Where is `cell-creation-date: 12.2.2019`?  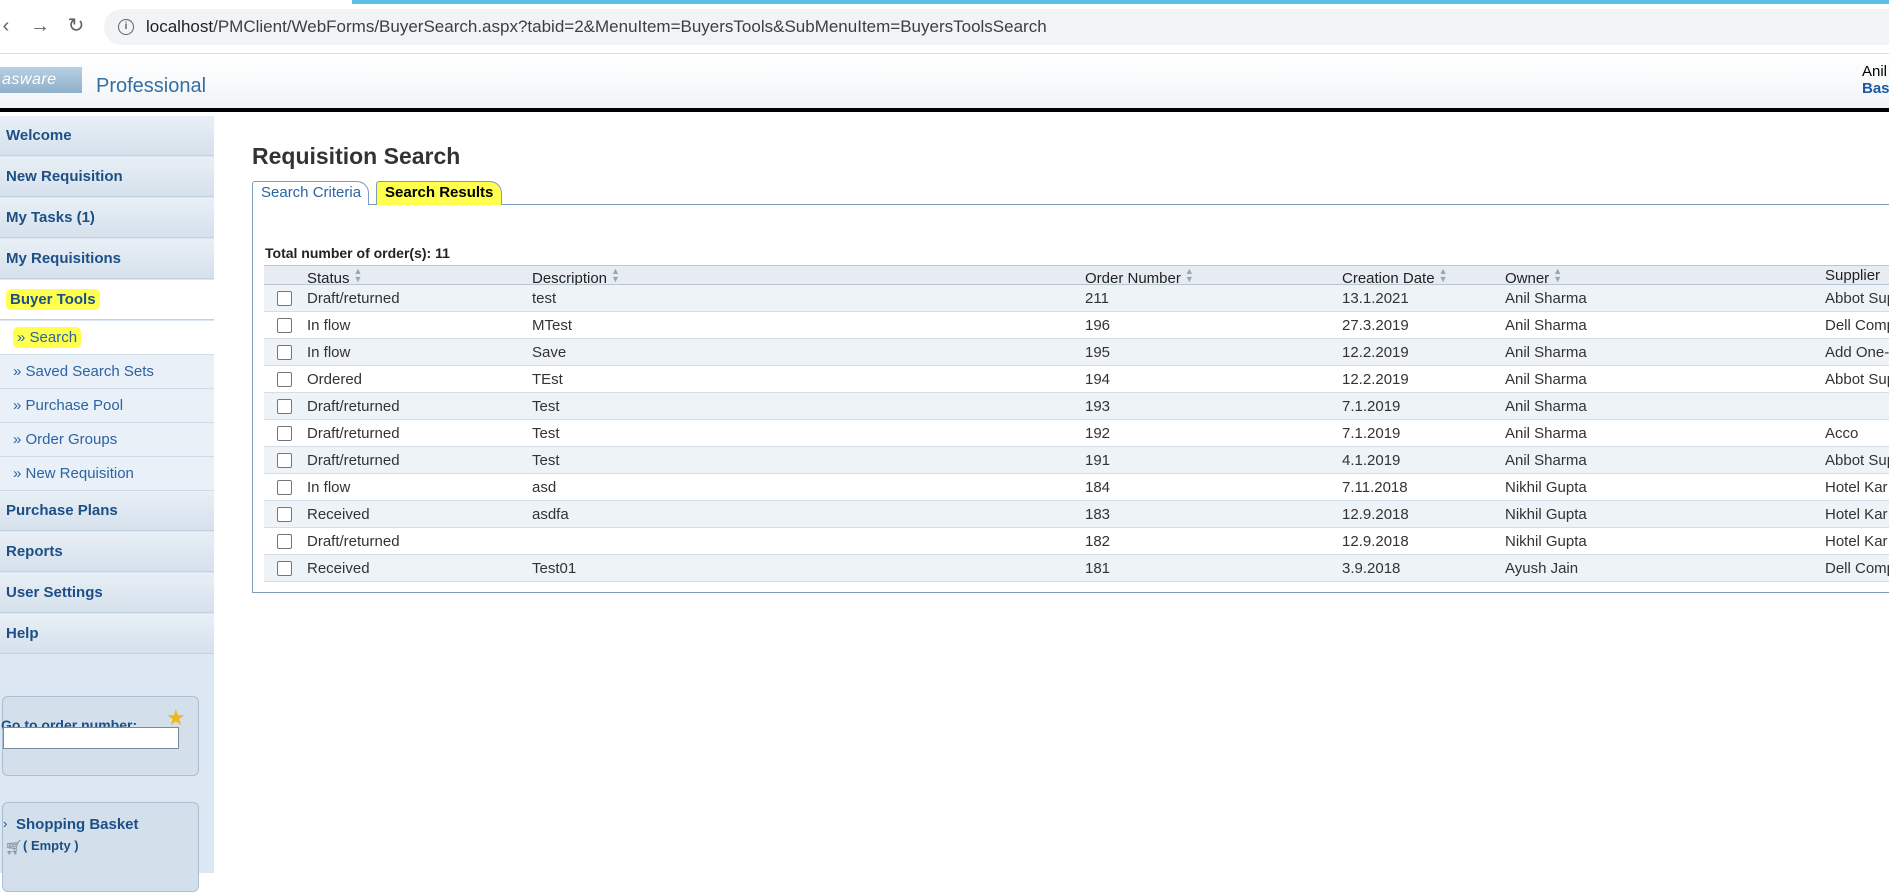
cell-creation-date: 12.2.2019 is located at coordinates (1375, 352).